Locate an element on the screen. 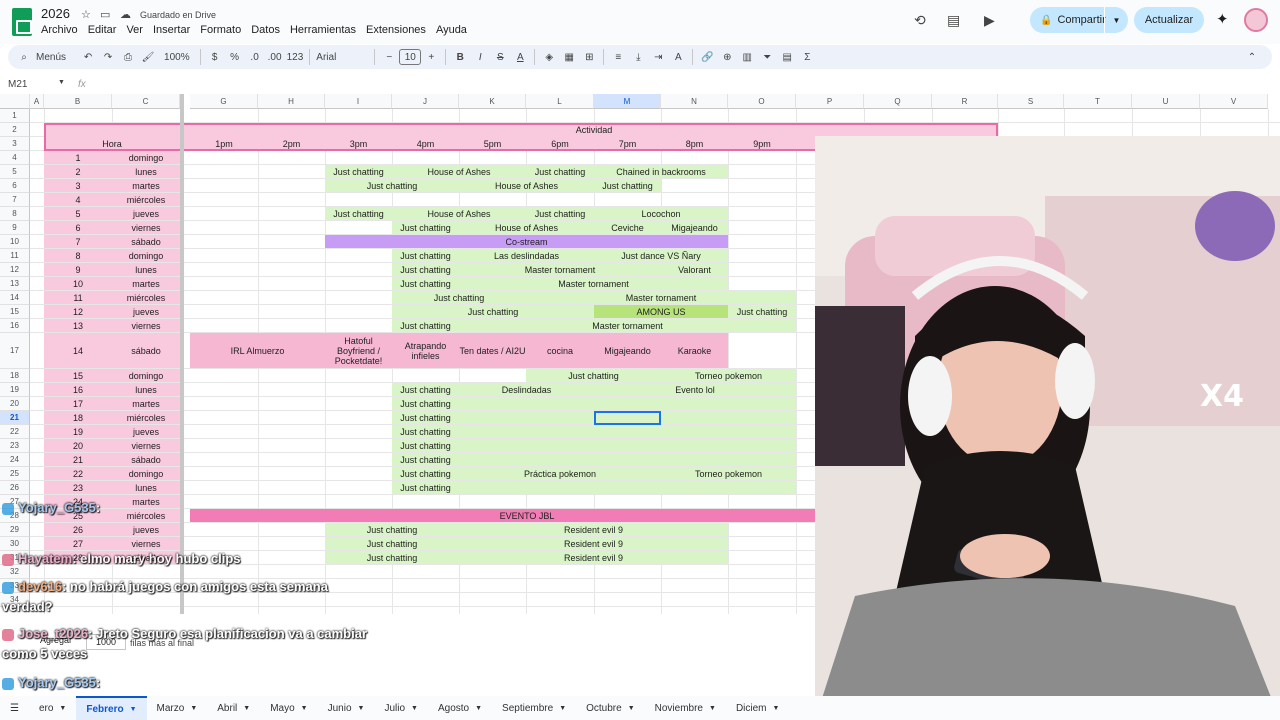 This screenshot has height=720, width=1280. collapse-toolbar-icon: ⌃ is located at coordinates (1252, 57).